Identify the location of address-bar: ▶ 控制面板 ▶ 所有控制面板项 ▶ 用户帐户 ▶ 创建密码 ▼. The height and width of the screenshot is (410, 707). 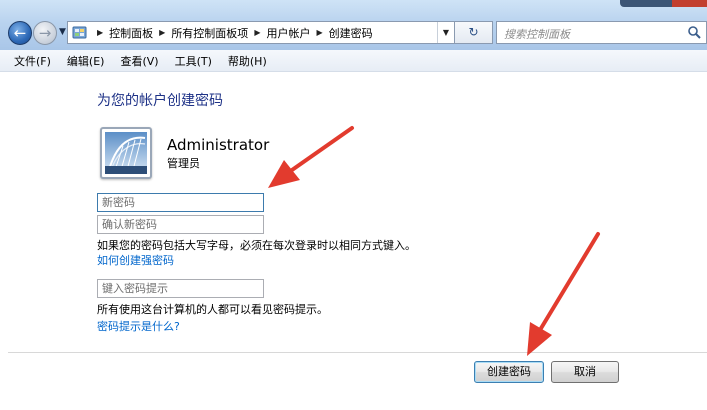
(261, 32).